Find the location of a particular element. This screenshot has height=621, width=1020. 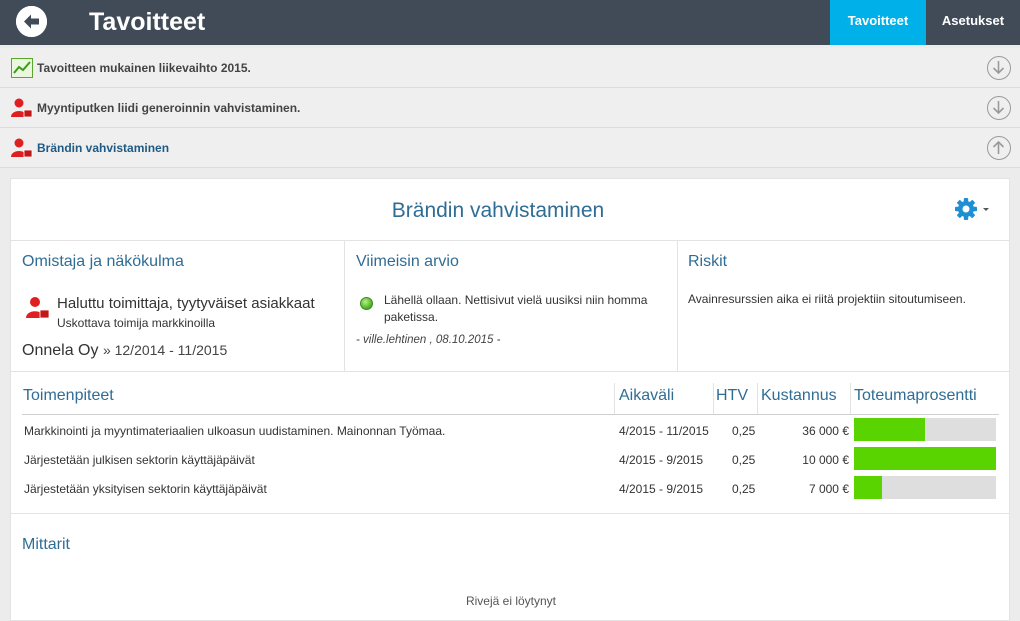

risks-heading: Riskit is located at coordinates (708, 261).